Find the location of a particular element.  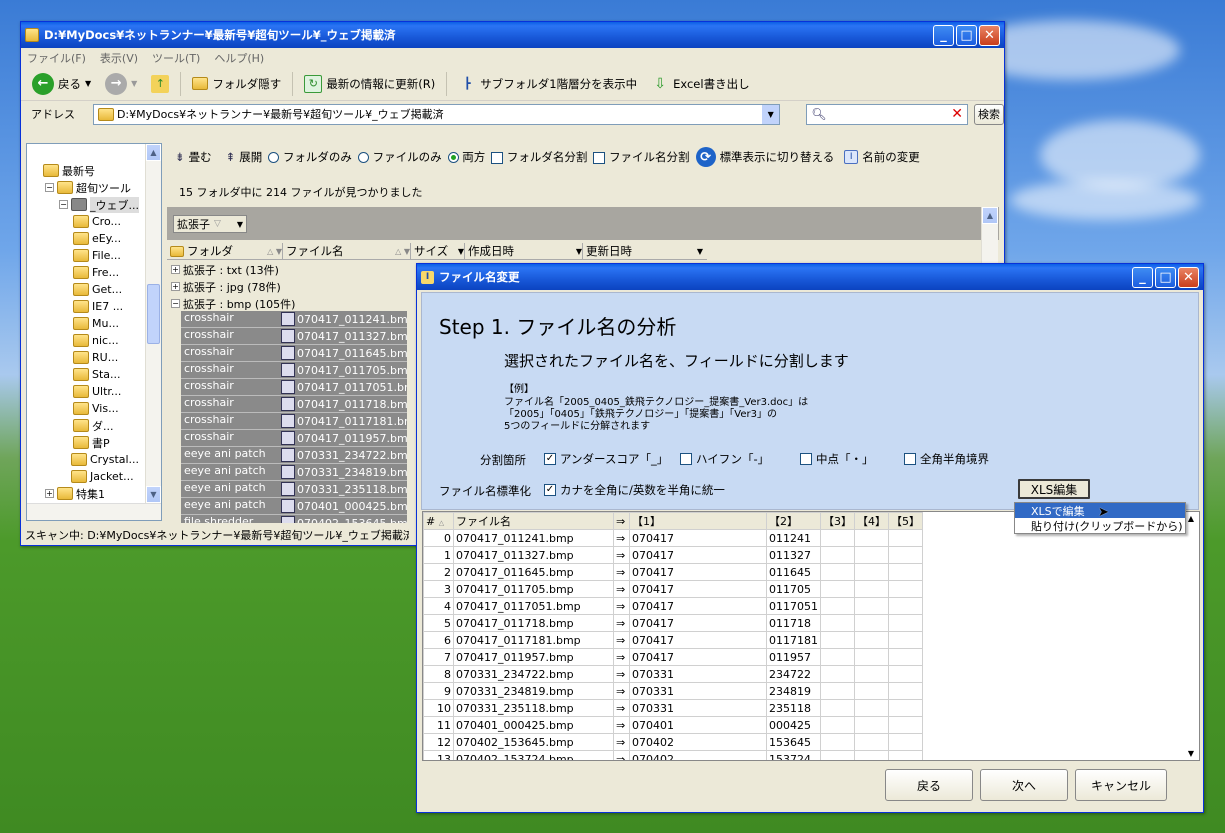

tree-toggle-icon: + is located at coordinates (49, 493).